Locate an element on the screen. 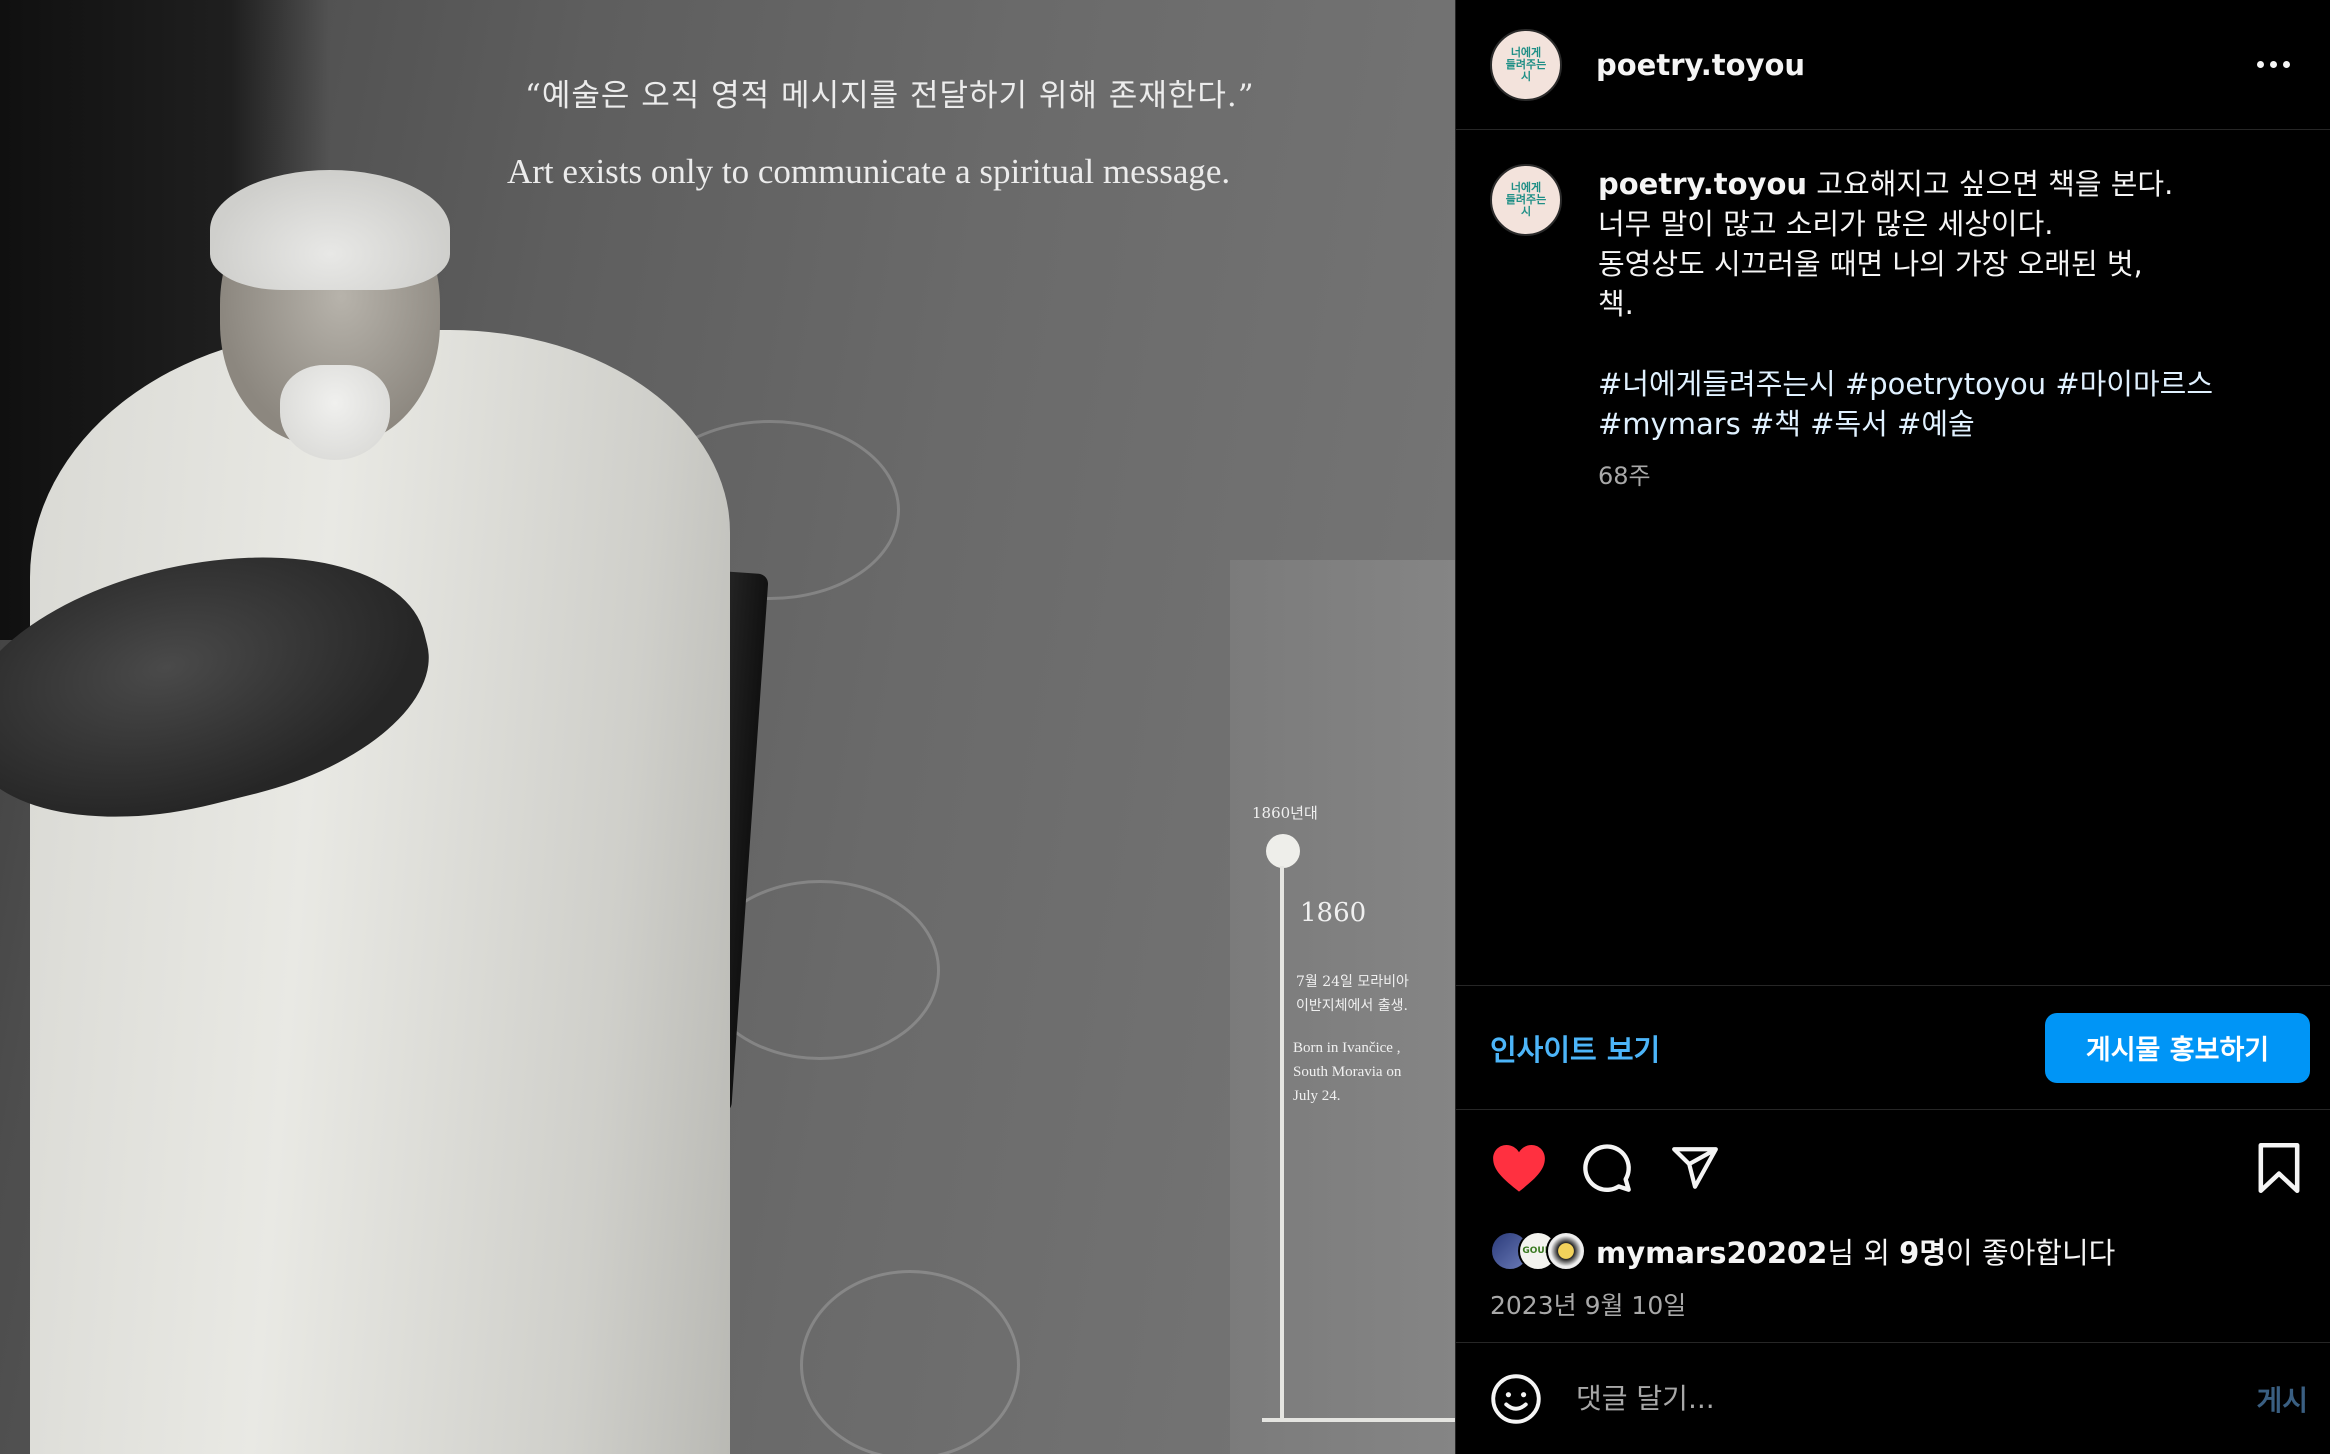 This screenshot has height=1454, width=2330. header-avatar: 너에게 들려주는 시 is located at coordinates (1526, 64).